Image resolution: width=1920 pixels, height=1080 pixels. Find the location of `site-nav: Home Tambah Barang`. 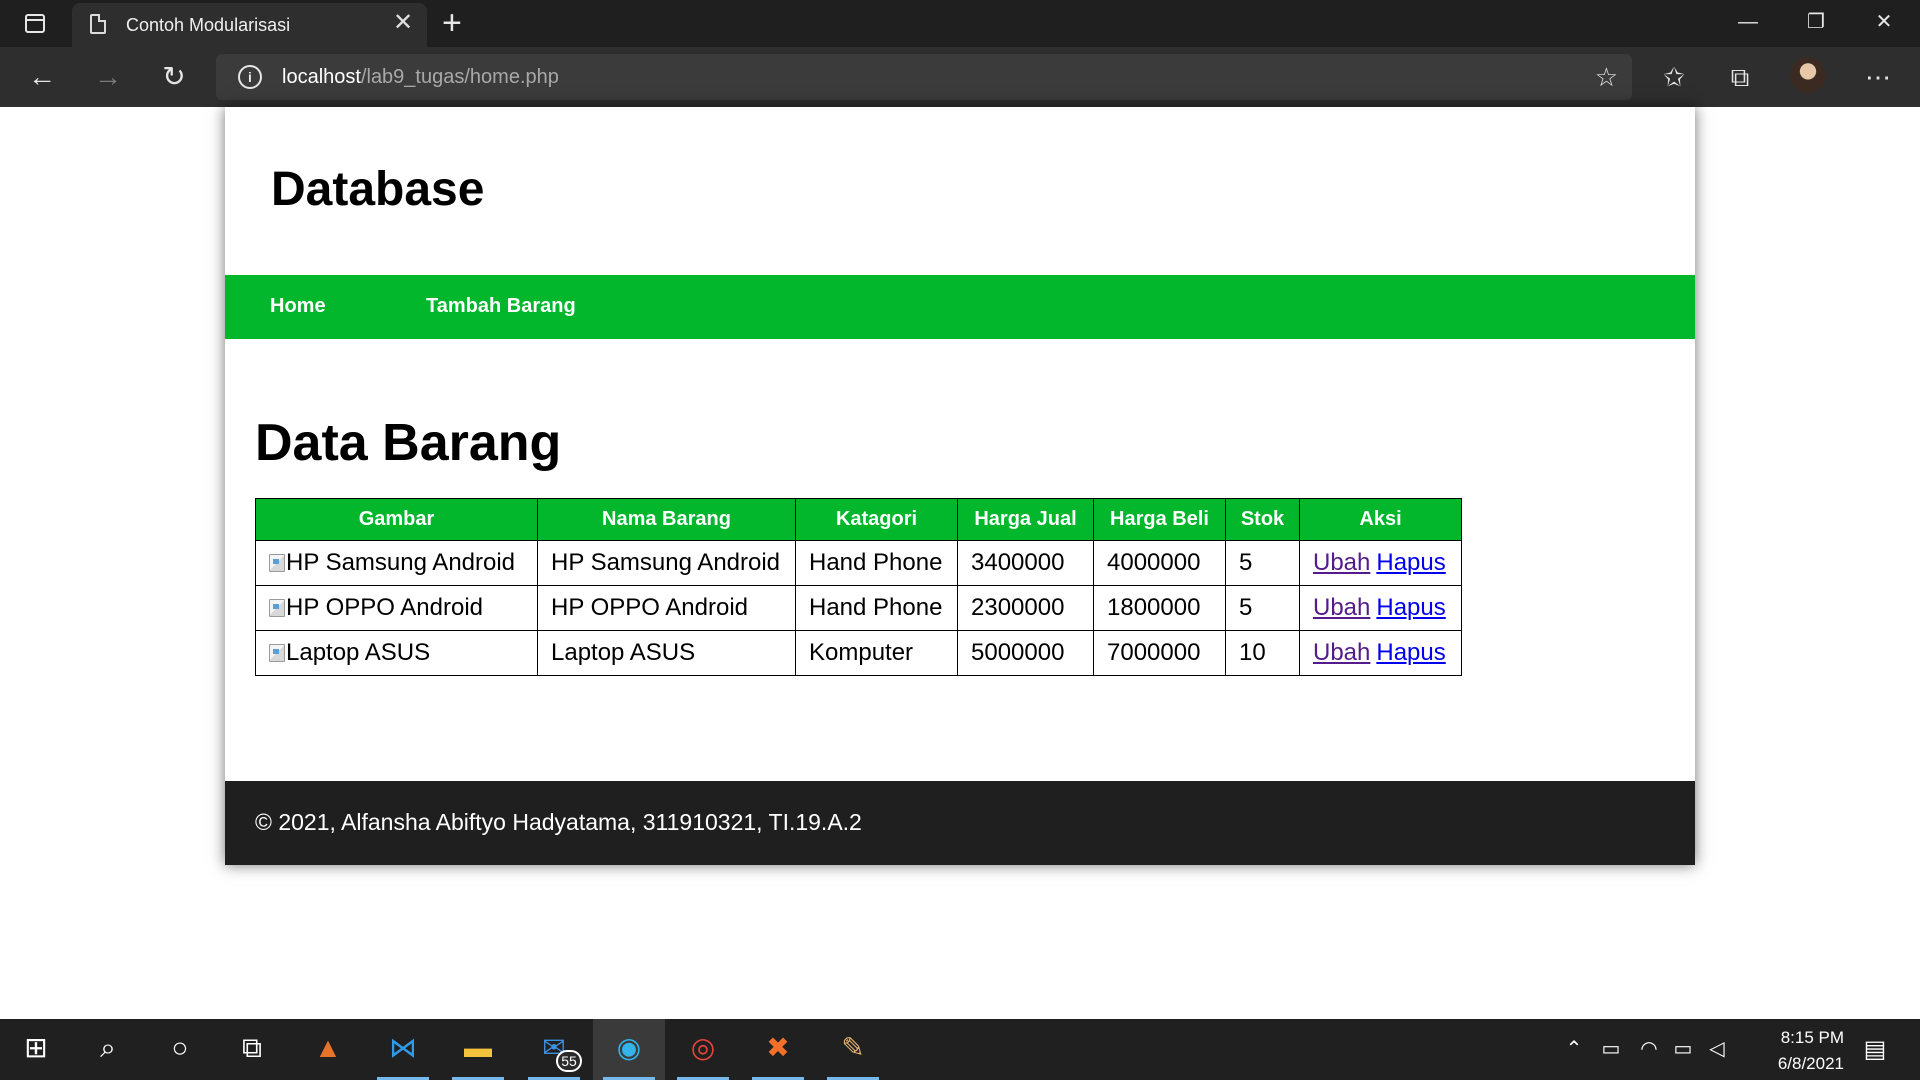

site-nav: Home Tambah Barang is located at coordinates (960, 307).